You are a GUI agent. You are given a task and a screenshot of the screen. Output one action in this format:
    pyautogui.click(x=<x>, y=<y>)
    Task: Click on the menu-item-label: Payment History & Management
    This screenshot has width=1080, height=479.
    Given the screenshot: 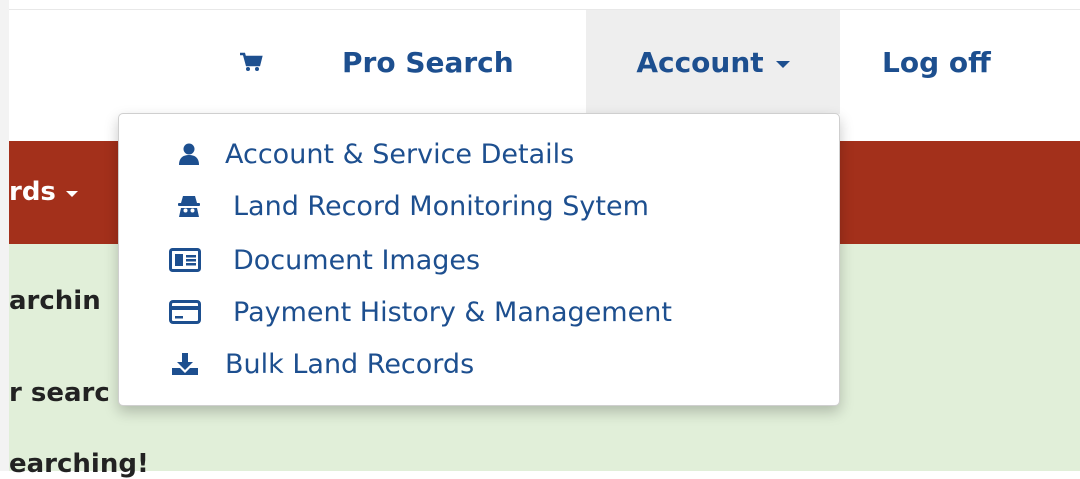 What is the action you would take?
    pyautogui.click(x=452, y=312)
    